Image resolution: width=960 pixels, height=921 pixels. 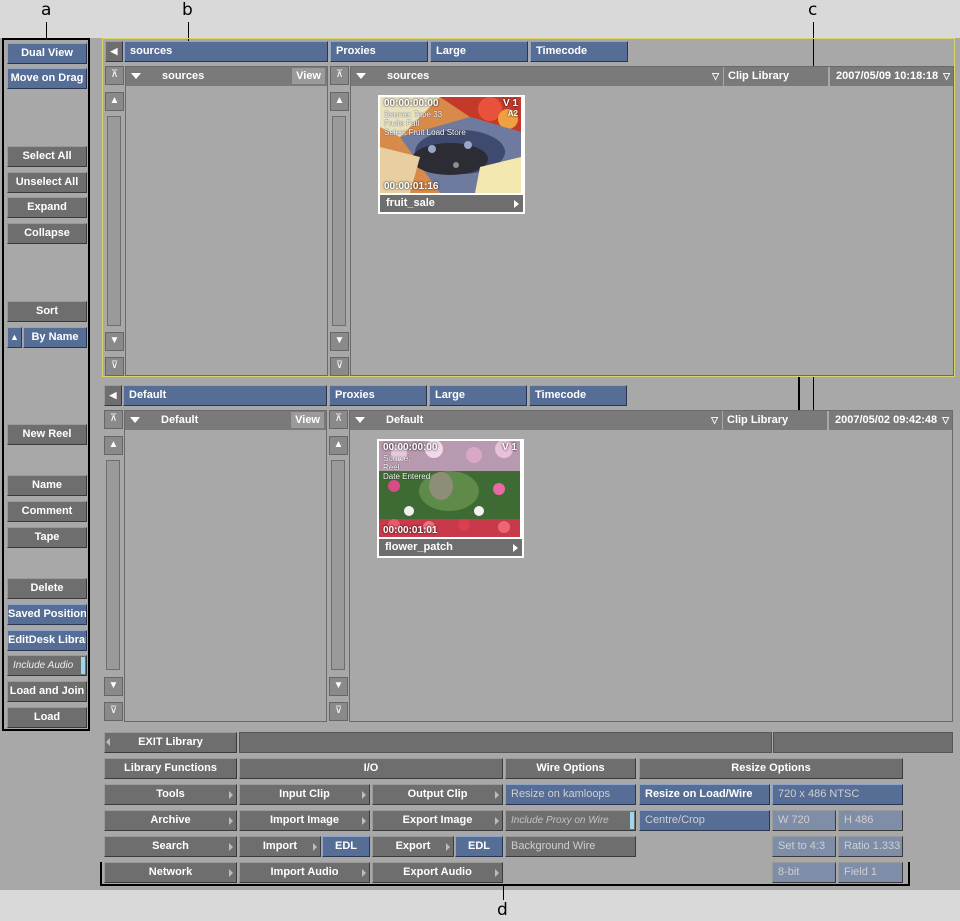 What do you see at coordinates (570, 820) in the screenshot?
I see `include-proxy-on-wire-toggle: Include Proxy on Wire` at bounding box center [570, 820].